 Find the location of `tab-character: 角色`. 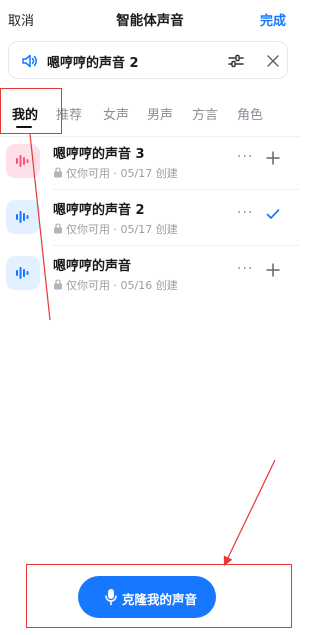

tab-character: 角色 is located at coordinates (250, 113).